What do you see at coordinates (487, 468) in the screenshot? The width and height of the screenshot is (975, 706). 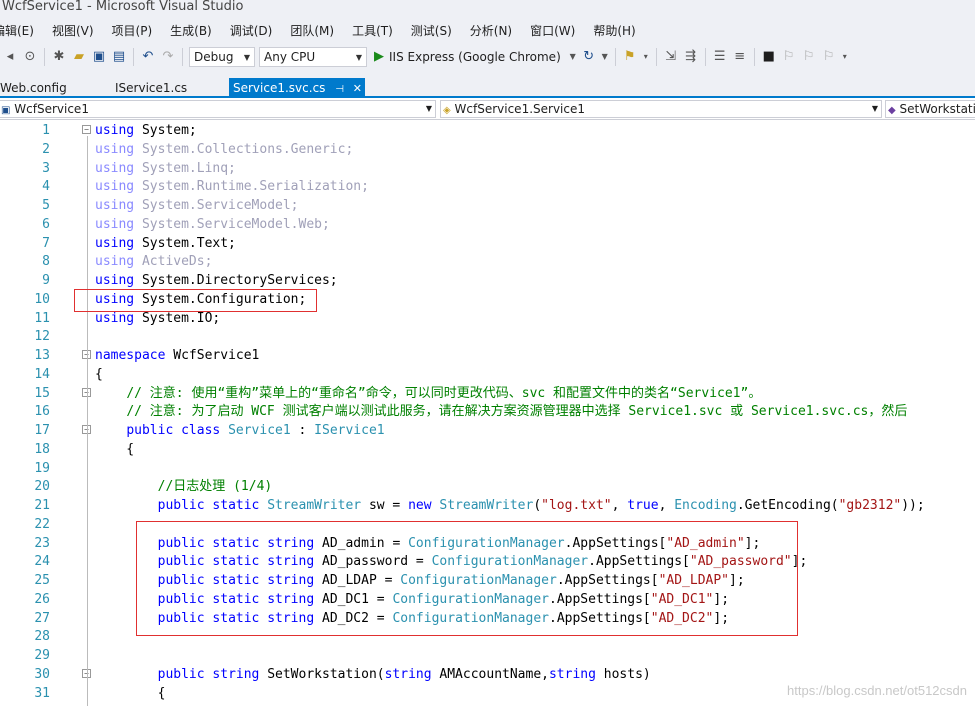 I see `code-line: 19` at bounding box center [487, 468].